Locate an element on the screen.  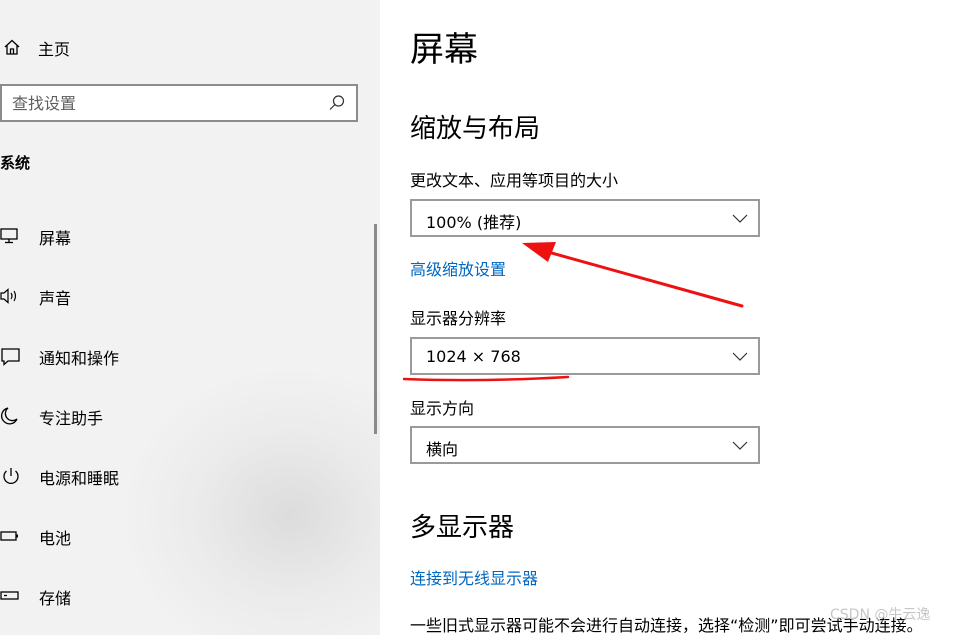
orientation-label: 显示方向 is located at coordinates (442, 408).